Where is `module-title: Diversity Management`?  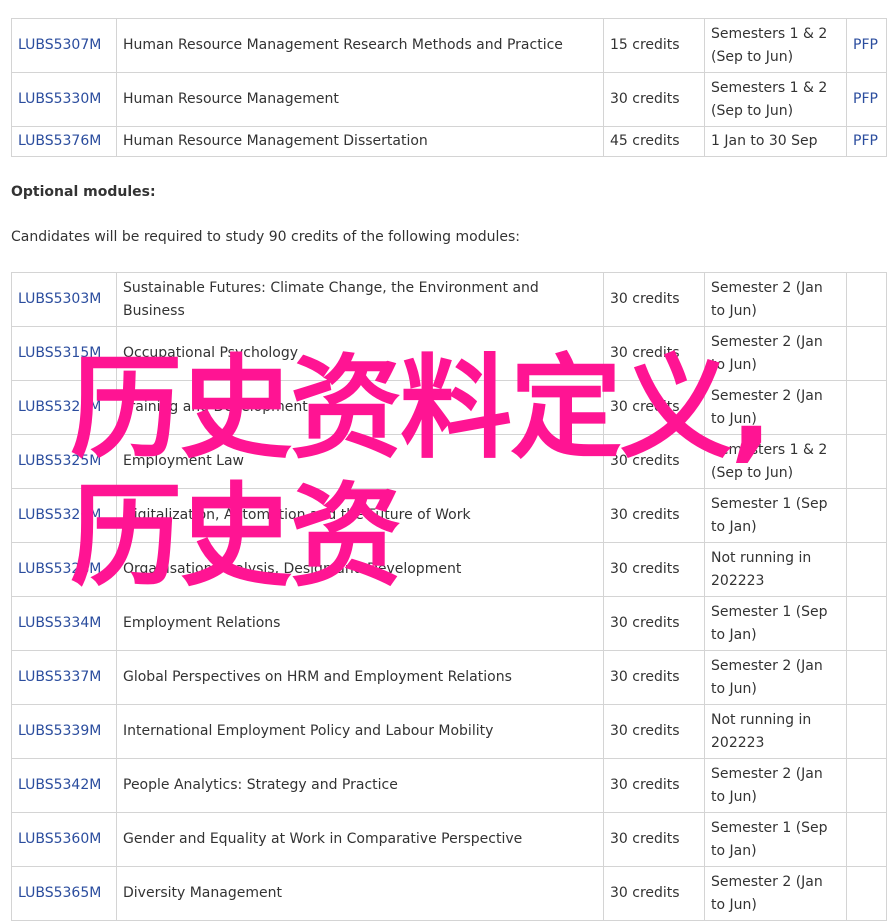 module-title: Diversity Management is located at coordinates (360, 893).